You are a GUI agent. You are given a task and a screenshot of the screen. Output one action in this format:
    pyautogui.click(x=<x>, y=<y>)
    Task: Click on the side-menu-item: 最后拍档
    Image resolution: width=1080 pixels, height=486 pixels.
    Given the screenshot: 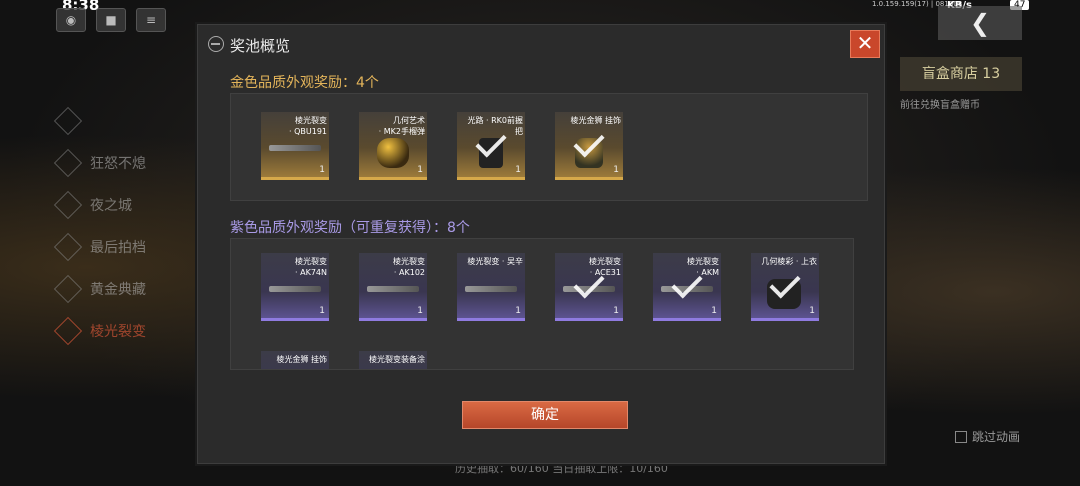 What is the action you would take?
    pyautogui.click(x=115, y=247)
    